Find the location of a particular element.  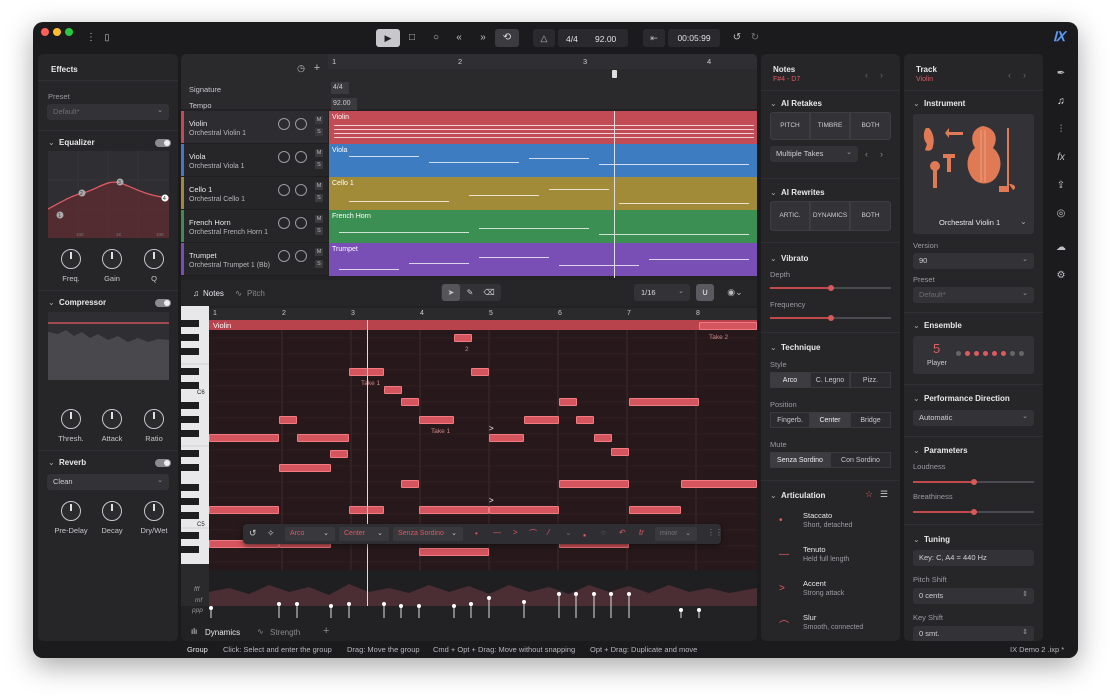

signature-value: 4/4 is located at coordinates (340, 88).